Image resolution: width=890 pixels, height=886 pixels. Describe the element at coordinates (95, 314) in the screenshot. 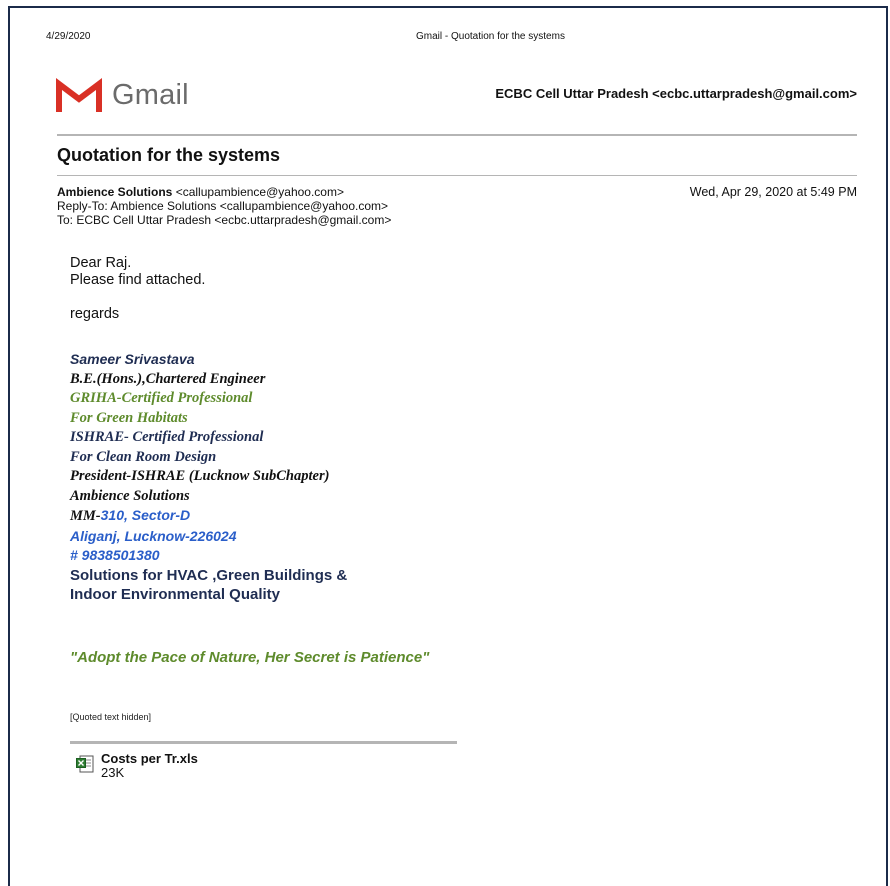

I see `regards: regards` at that location.